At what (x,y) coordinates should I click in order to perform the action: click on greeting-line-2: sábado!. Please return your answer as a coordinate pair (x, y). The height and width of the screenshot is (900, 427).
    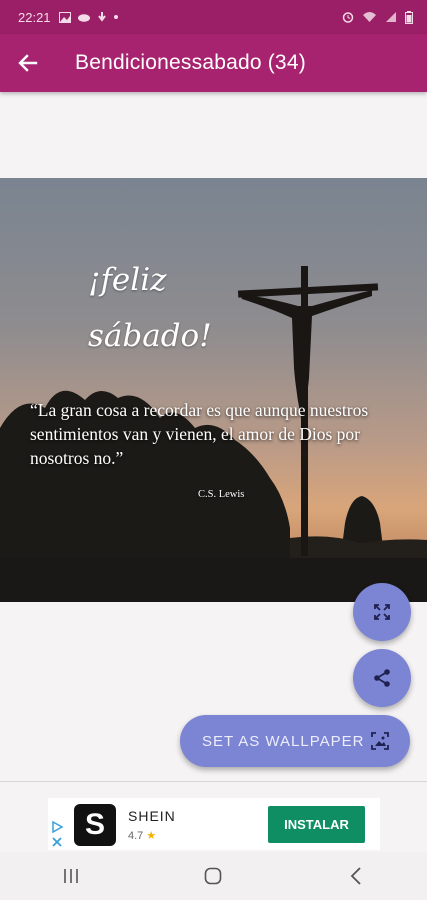
    Looking at the image, I should click on (150, 336).